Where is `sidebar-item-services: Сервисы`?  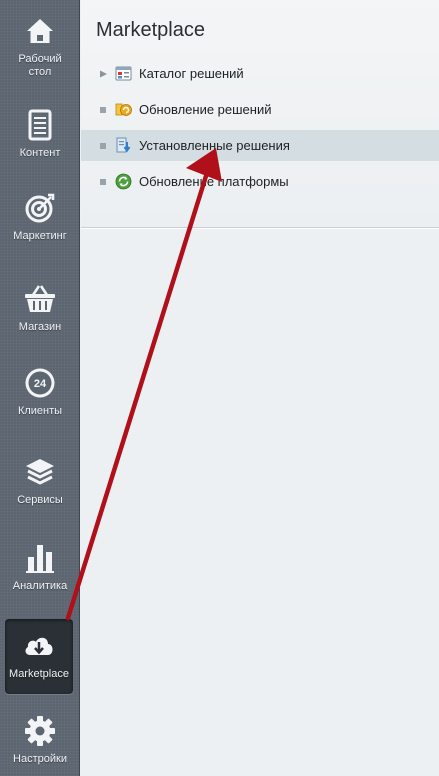 sidebar-item-services: Сервисы is located at coordinates (40, 481).